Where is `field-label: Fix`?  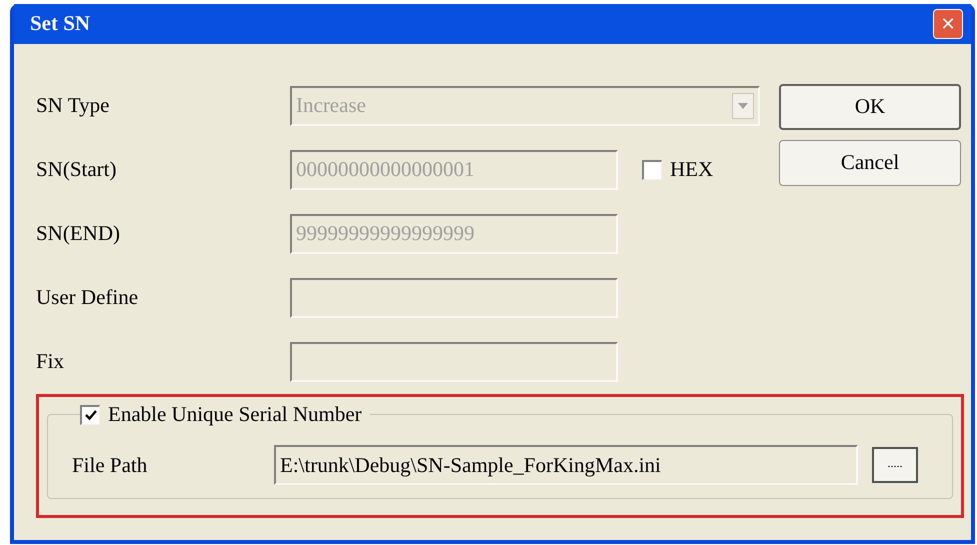
field-label: Fix is located at coordinates (51, 362).